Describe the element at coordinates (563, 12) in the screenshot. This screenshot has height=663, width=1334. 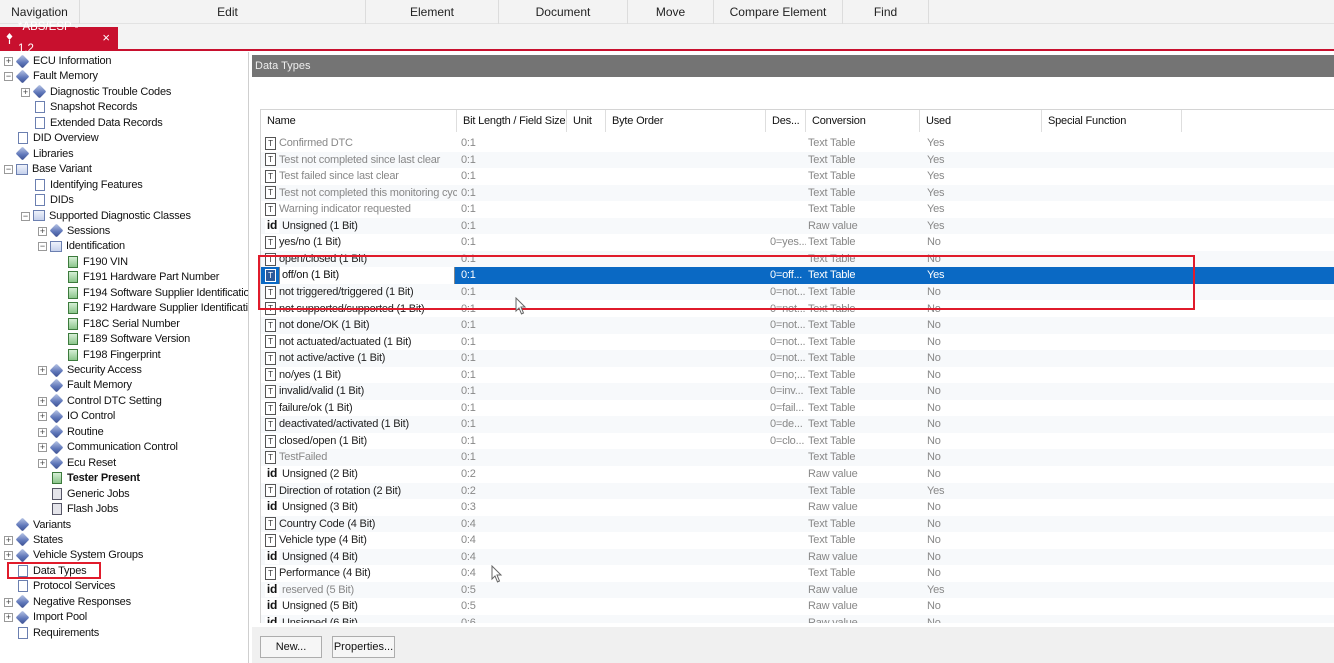
I see `menu-item-document: Document` at that location.